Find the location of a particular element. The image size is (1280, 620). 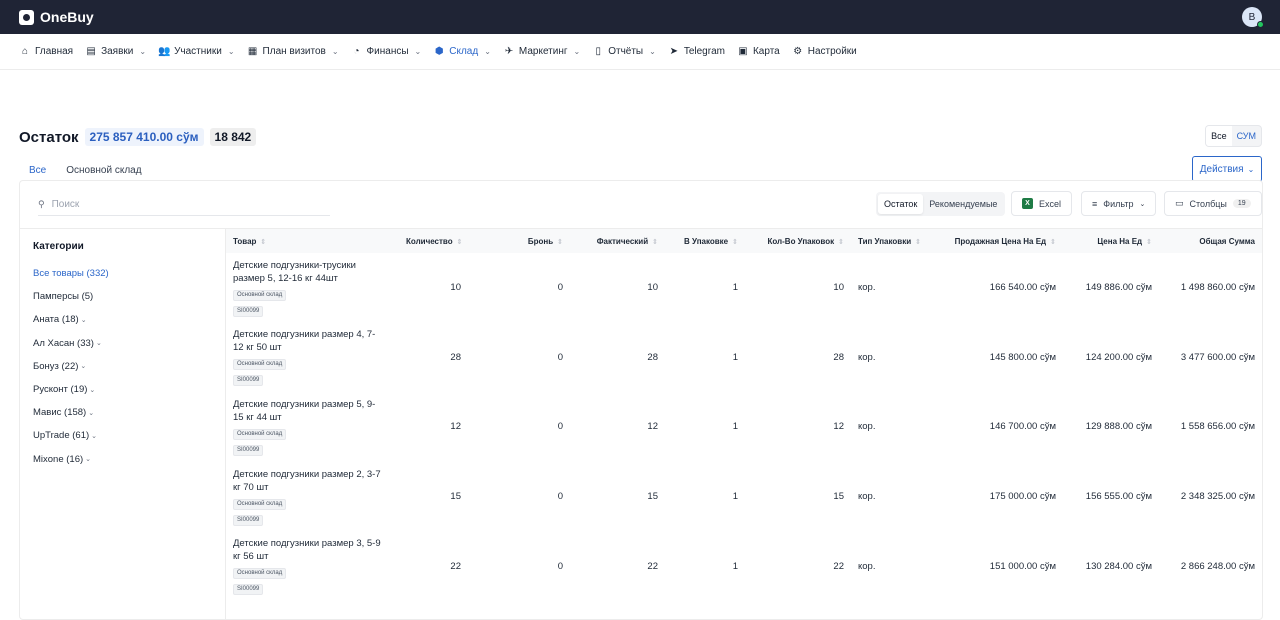

category-item: Русконт (19) ⌄ is located at coordinates (129, 389).